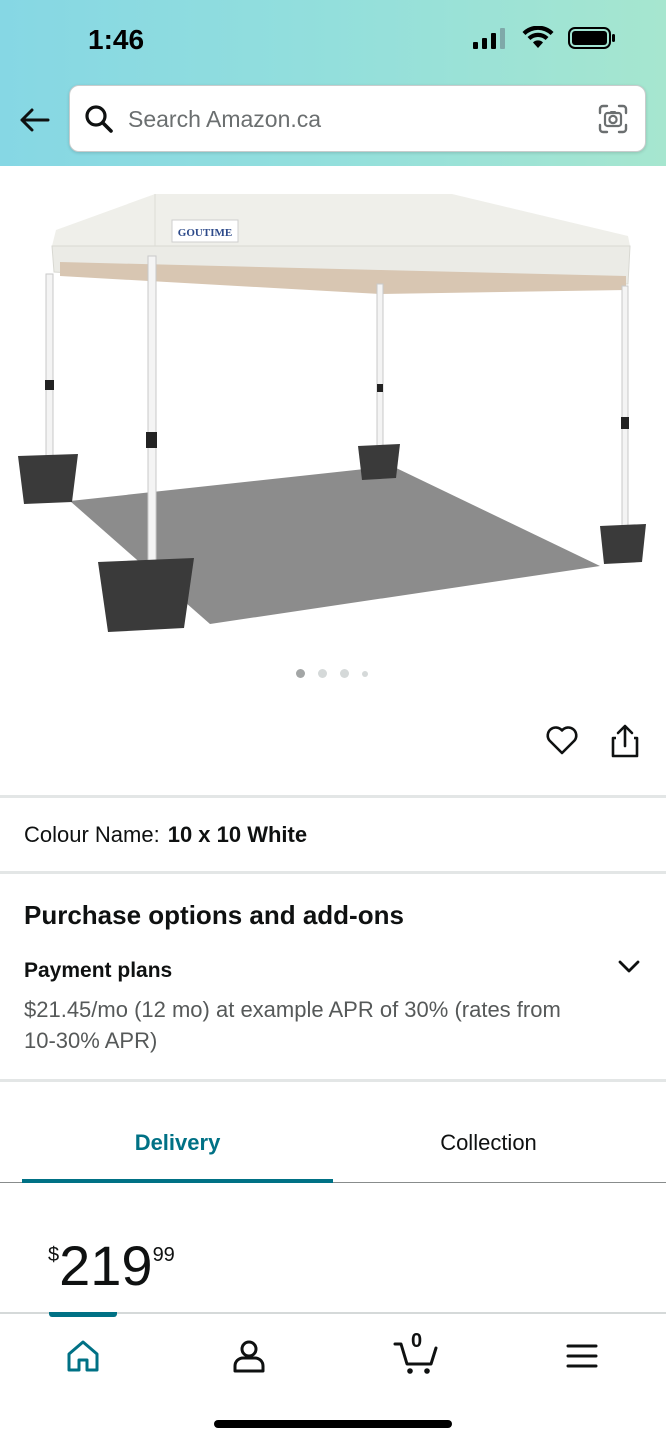  What do you see at coordinates (54, 1255) in the screenshot?
I see `price-currency-symbol: $` at bounding box center [54, 1255].